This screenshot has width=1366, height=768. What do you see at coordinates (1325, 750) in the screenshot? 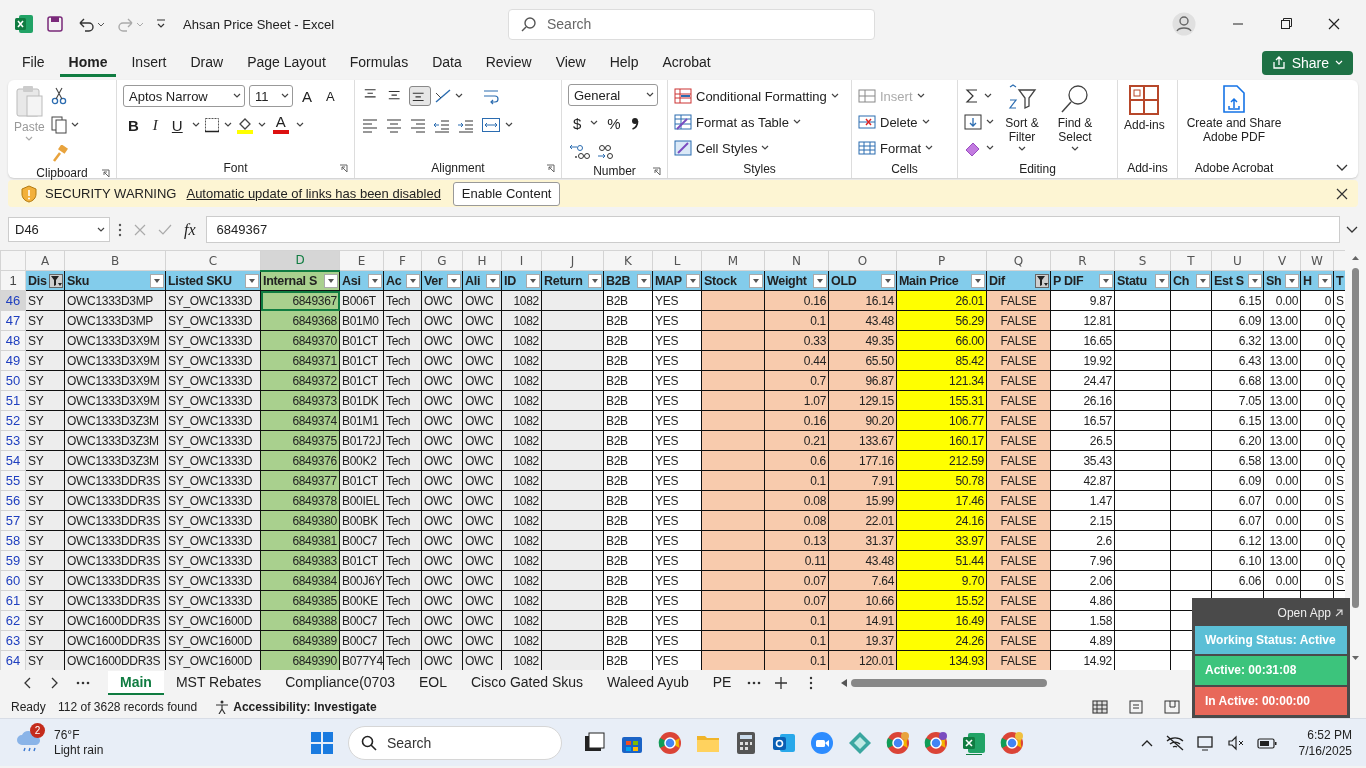
I see `clock-date: 7/16/2025` at bounding box center [1325, 750].